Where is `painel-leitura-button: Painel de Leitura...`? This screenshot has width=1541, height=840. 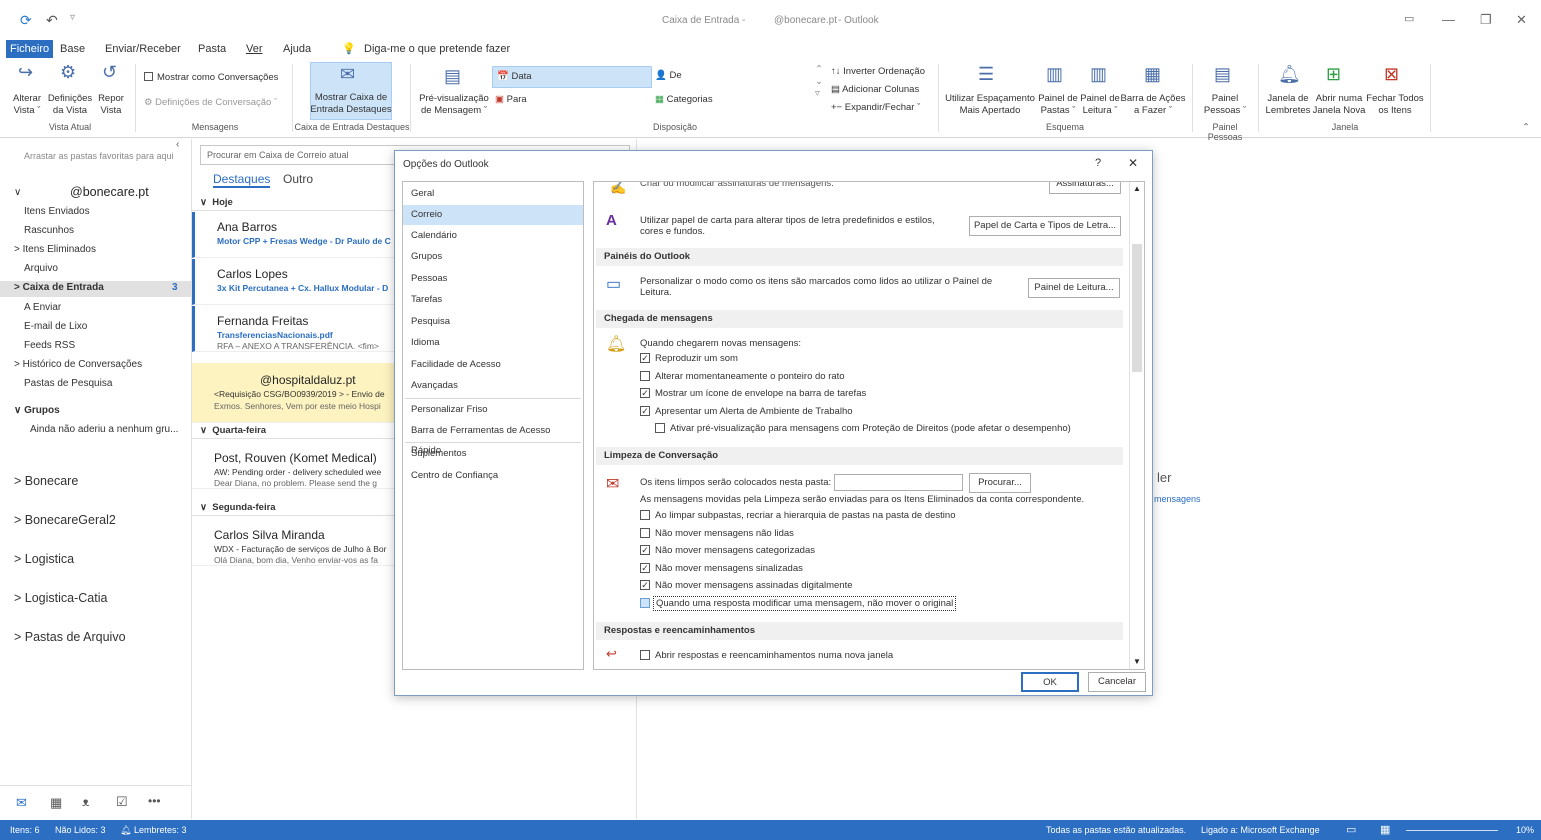 painel-leitura-button: Painel de Leitura... is located at coordinates (1074, 288).